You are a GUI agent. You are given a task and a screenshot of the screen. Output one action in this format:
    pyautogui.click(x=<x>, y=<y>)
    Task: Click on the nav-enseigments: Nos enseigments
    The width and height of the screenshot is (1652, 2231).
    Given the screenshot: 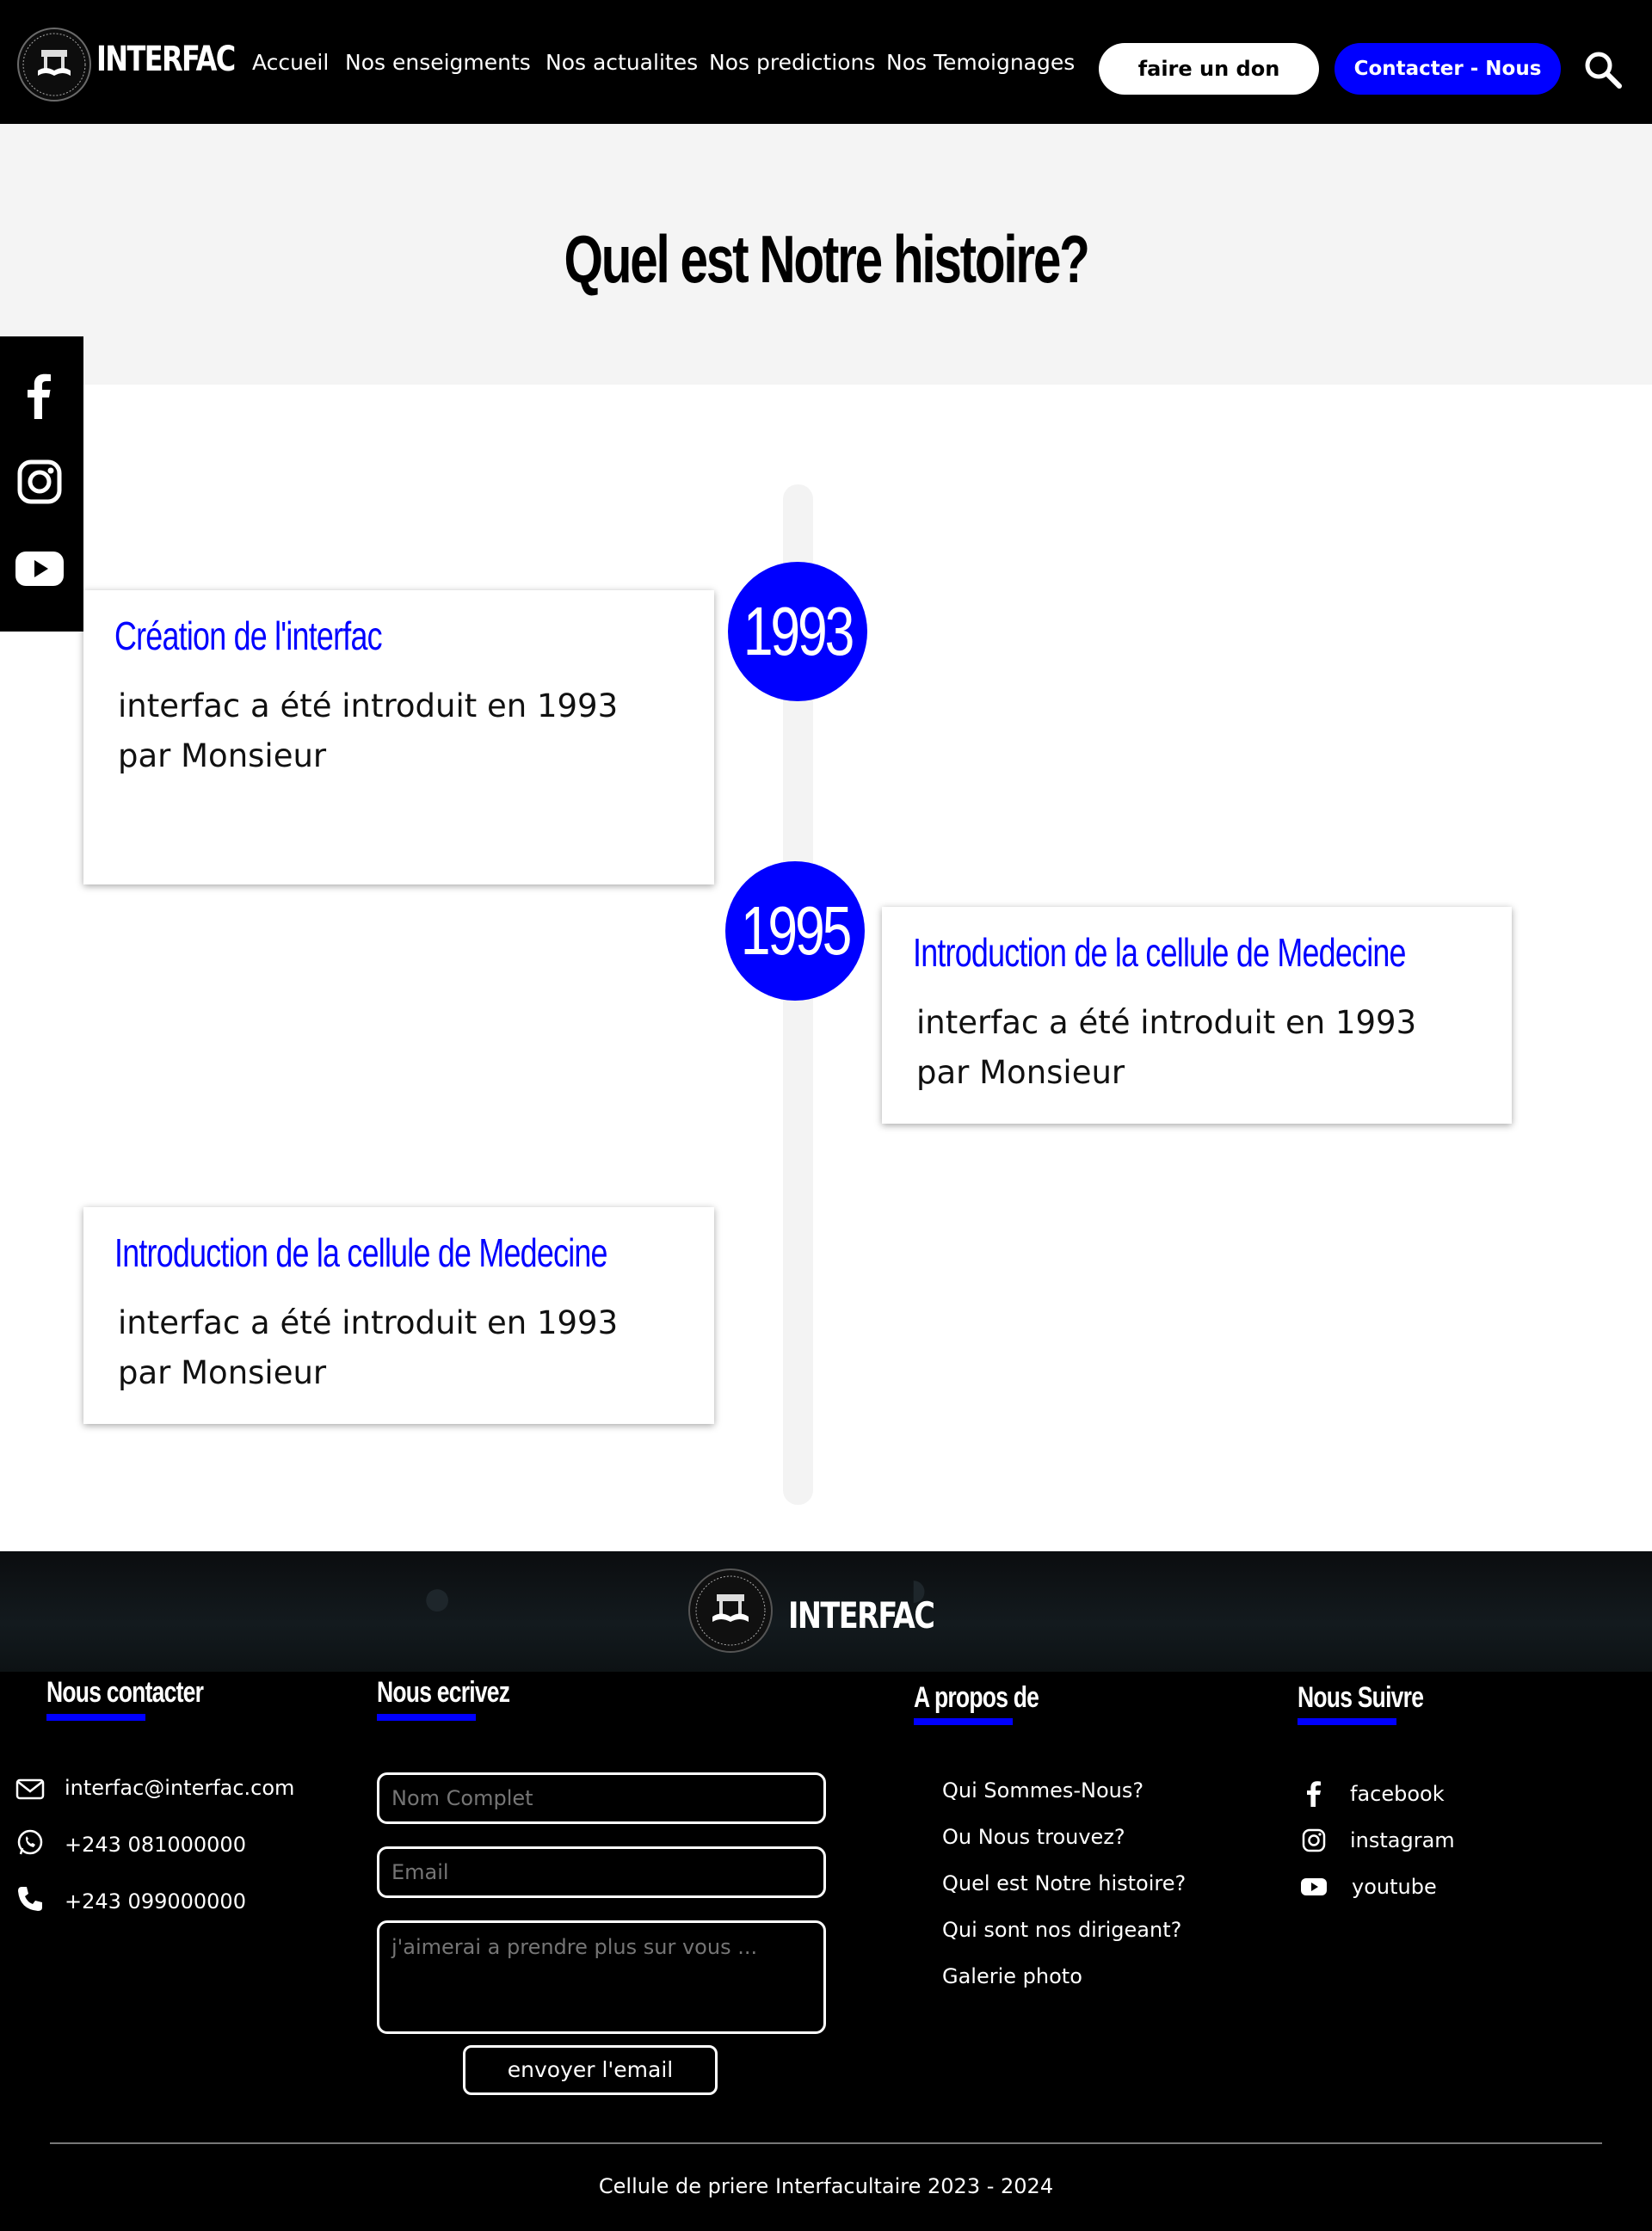 What is the action you would take?
    pyautogui.click(x=438, y=62)
    